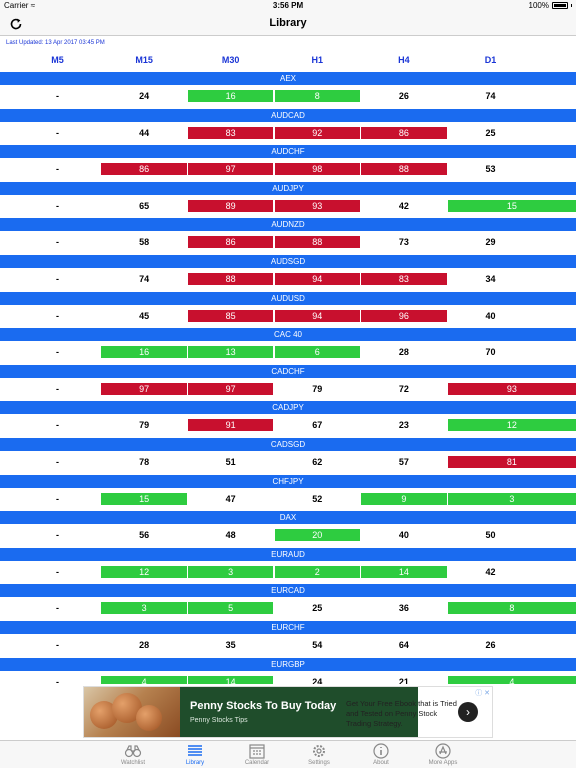 The width and height of the screenshot is (576, 768). I want to click on value-cell-h1: 79, so click(317, 388).